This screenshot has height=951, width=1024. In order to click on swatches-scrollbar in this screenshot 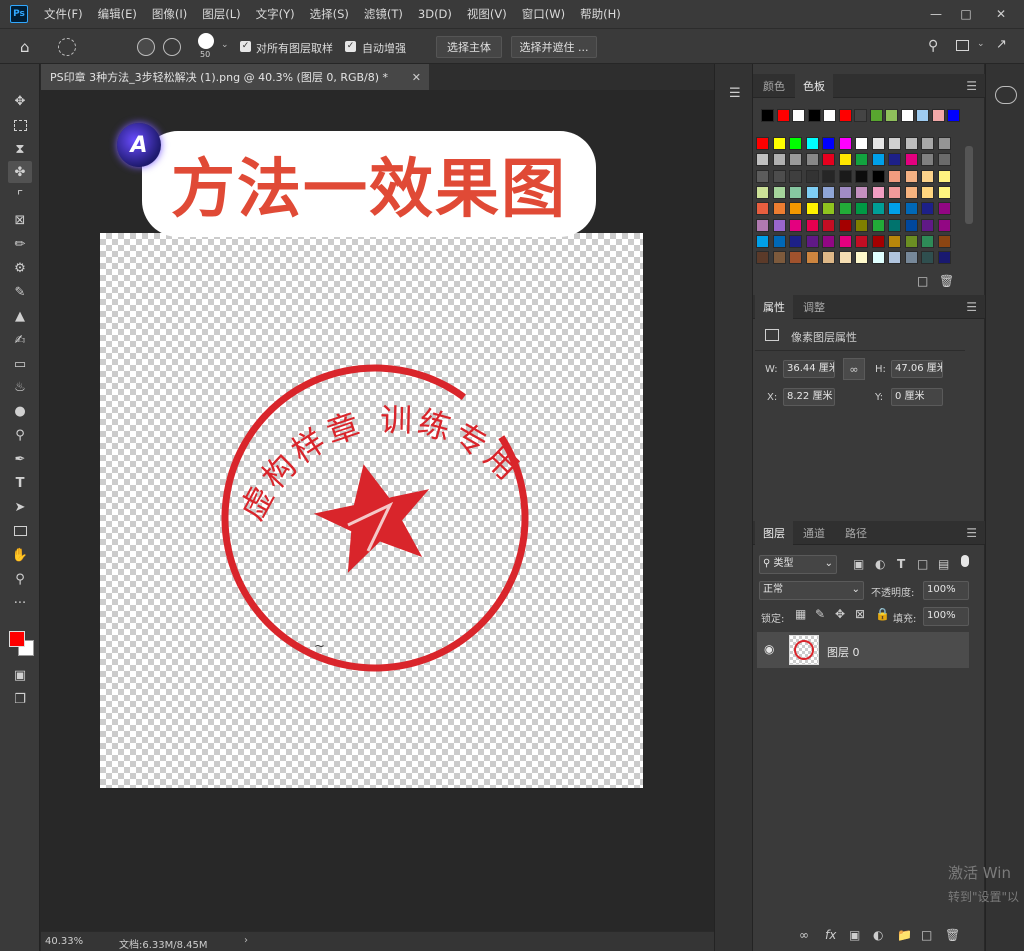, I will do `click(969, 185)`.